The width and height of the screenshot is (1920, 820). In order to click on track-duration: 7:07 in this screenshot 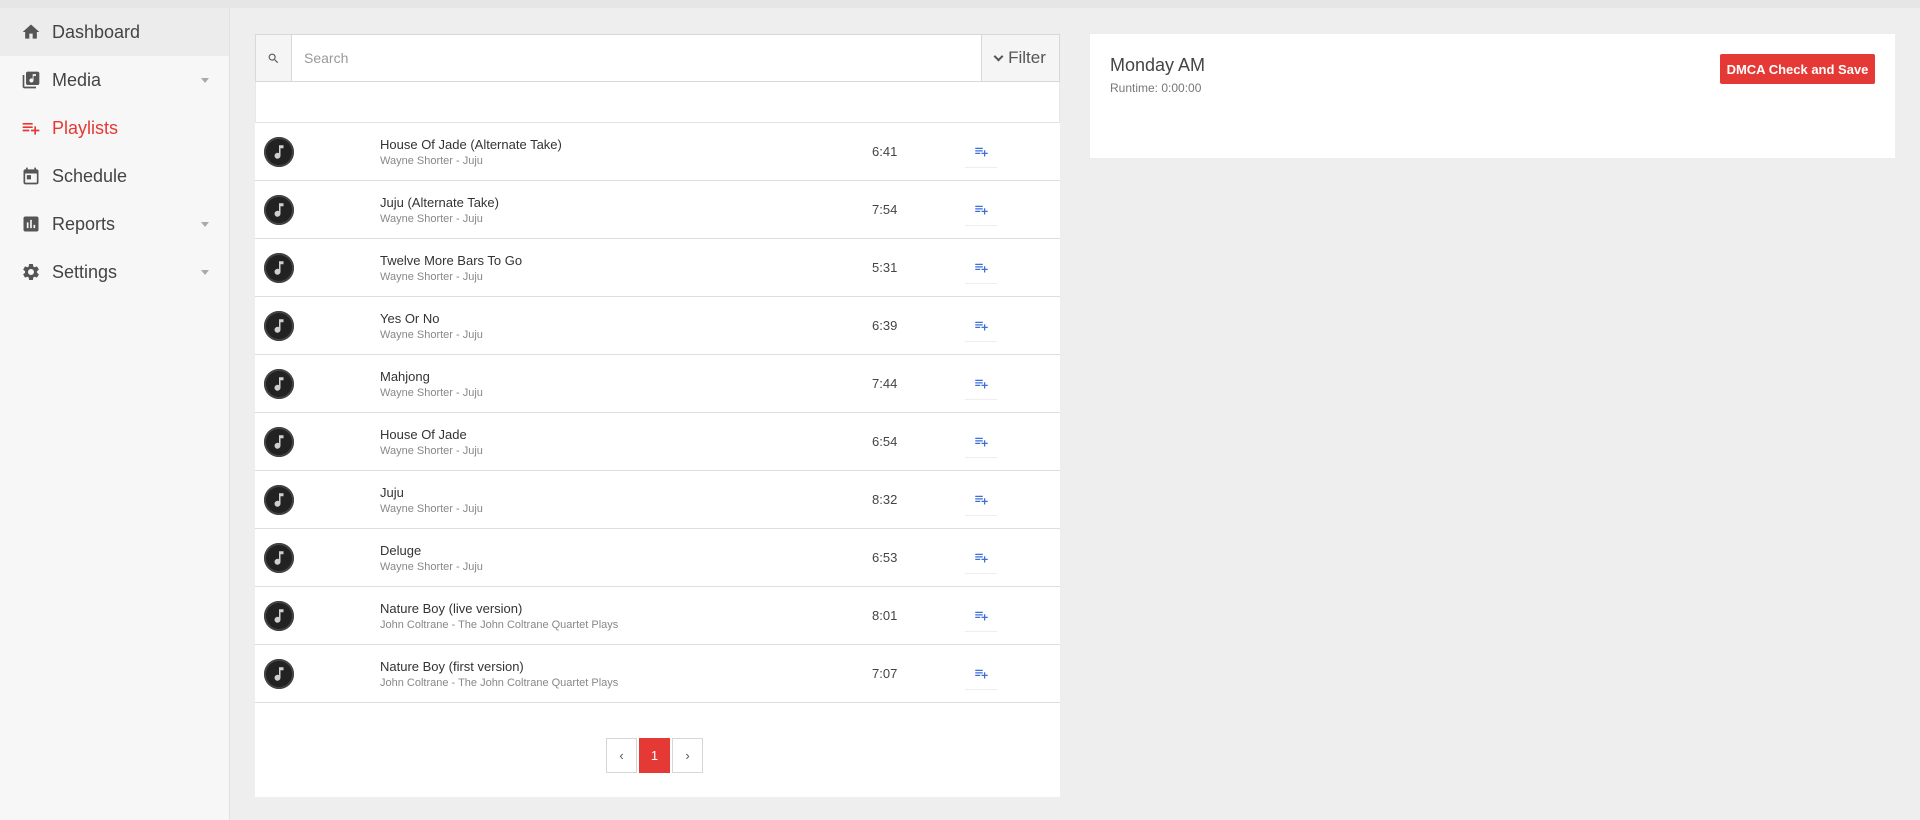, I will do `click(885, 673)`.